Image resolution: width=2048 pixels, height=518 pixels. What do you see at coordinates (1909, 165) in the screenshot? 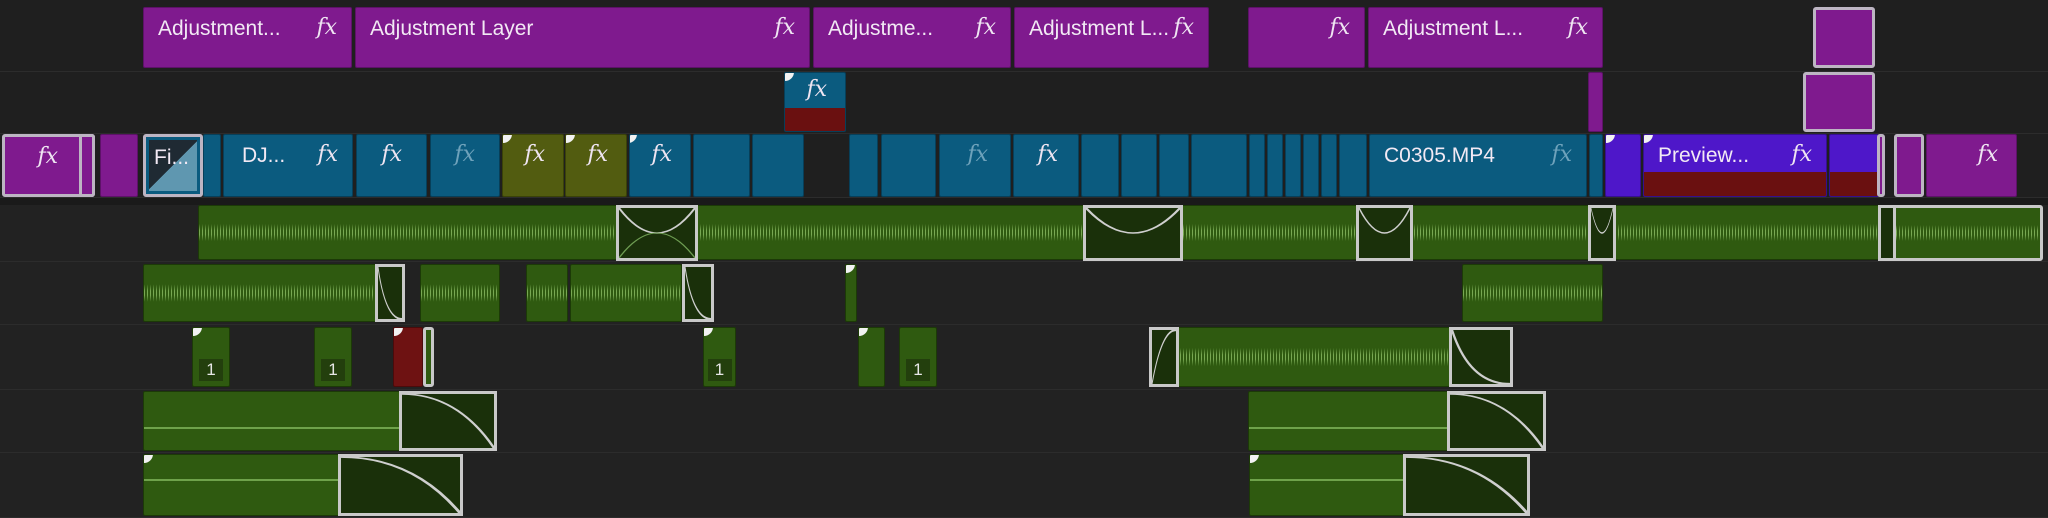
I see `adjustment-clip-selected` at bounding box center [1909, 165].